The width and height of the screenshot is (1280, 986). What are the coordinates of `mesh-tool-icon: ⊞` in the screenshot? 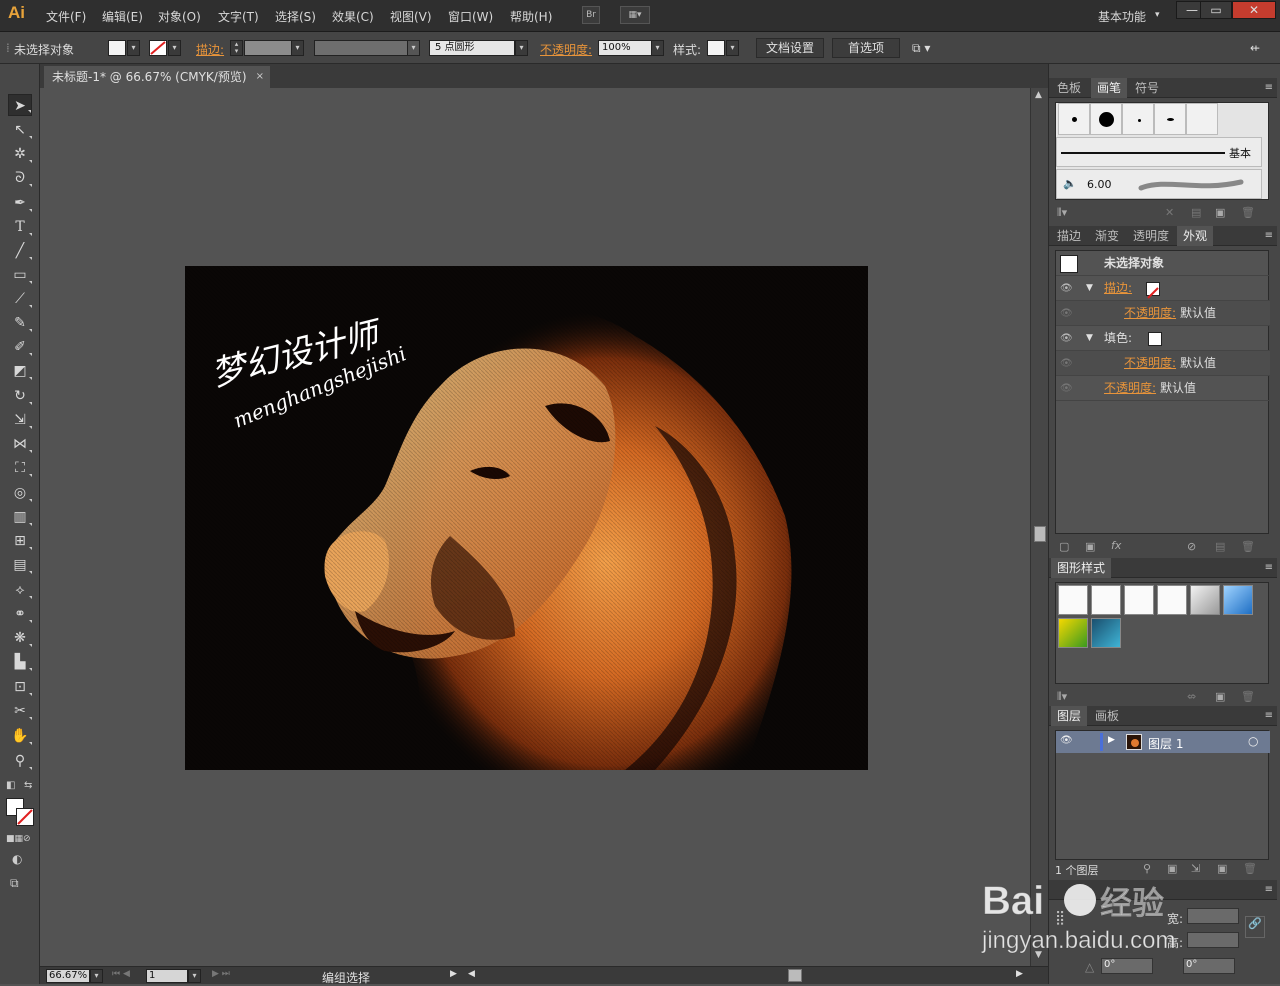 It's located at (20, 541).